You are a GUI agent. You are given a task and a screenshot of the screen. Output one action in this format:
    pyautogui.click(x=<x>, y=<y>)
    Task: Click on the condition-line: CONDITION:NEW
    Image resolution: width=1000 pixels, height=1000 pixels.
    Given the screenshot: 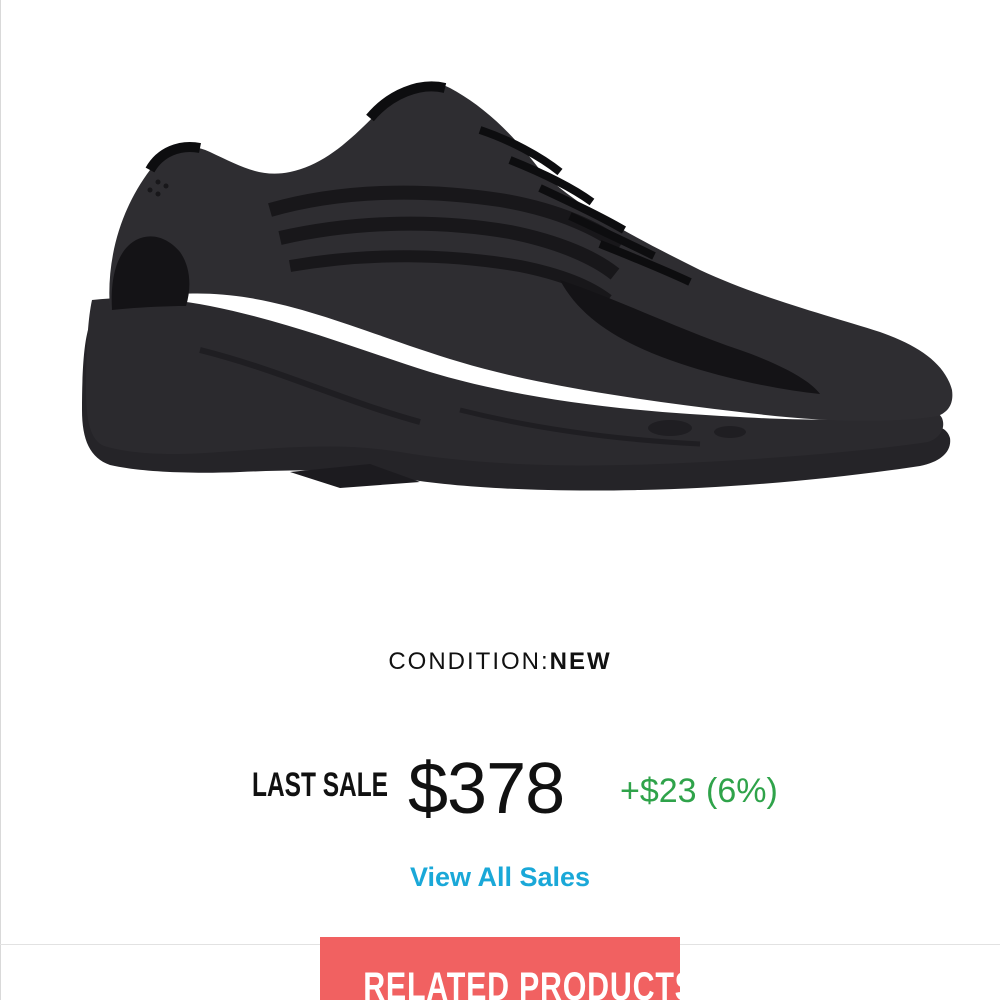 What is the action you would take?
    pyautogui.click(x=500, y=662)
    